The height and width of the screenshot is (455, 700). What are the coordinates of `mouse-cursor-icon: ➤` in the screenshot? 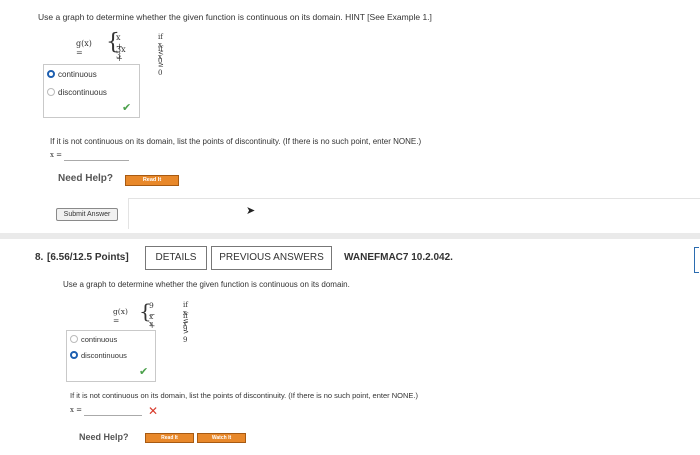 It's located at (251, 211).